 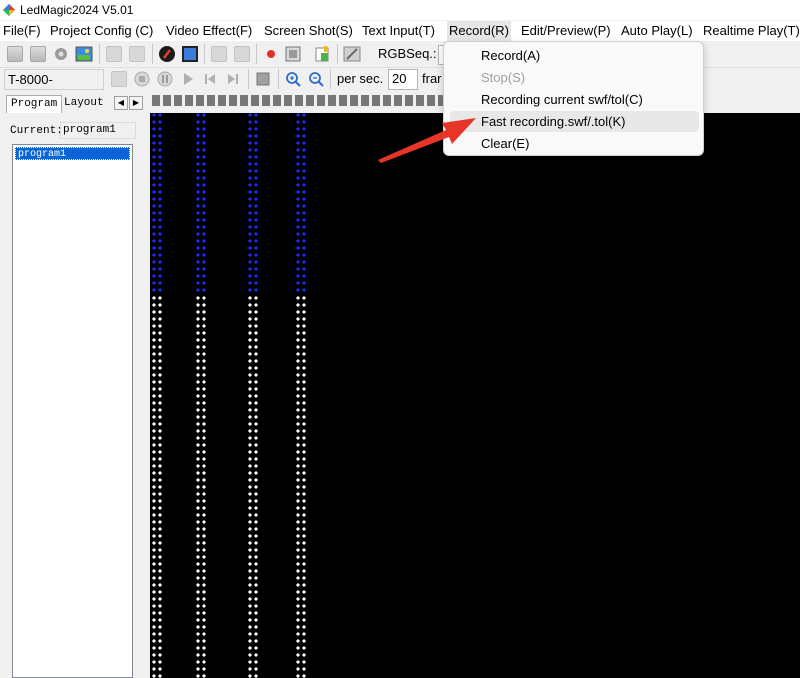 What do you see at coordinates (136, 103) in the screenshot?
I see `tab-scroll-right-icon: ▶` at bounding box center [136, 103].